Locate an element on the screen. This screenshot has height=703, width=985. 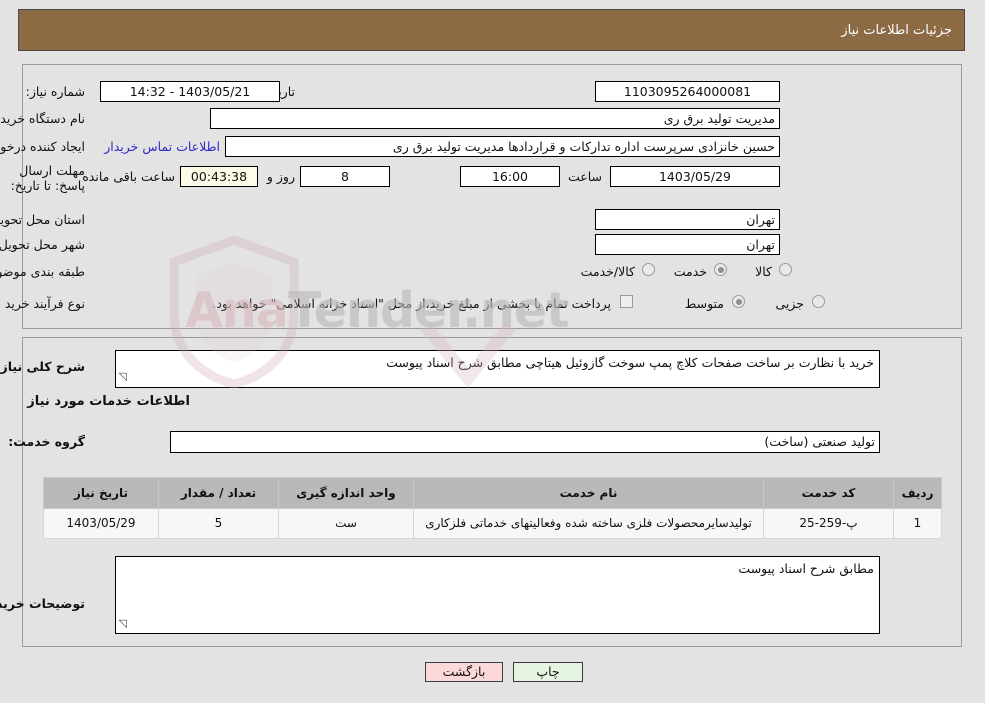
remaining-days-value: 8 is located at coordinates (345, 176).